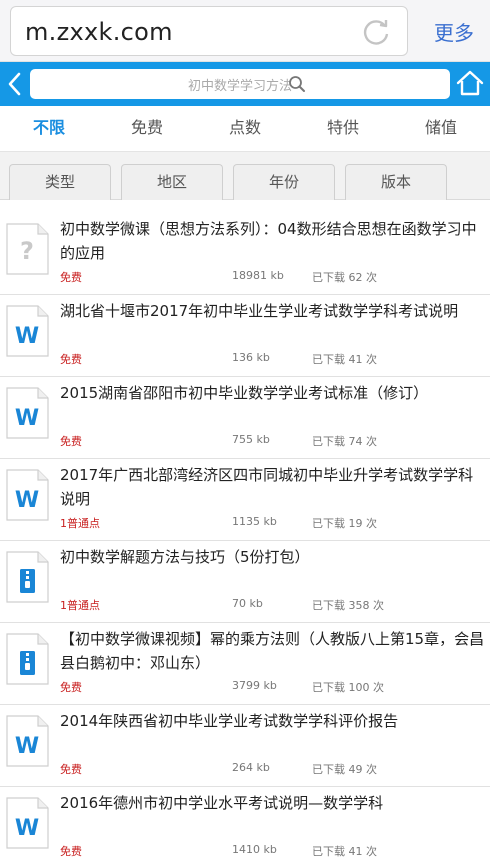  What do you see at coordinates (272, 651) in the screenshot?
I see `document-title: 【初中数学微课视频】幂的乘方法则（人教版八上第15章，会昌县白鹅初中：邓山东）` at bounding box center [272, 651].